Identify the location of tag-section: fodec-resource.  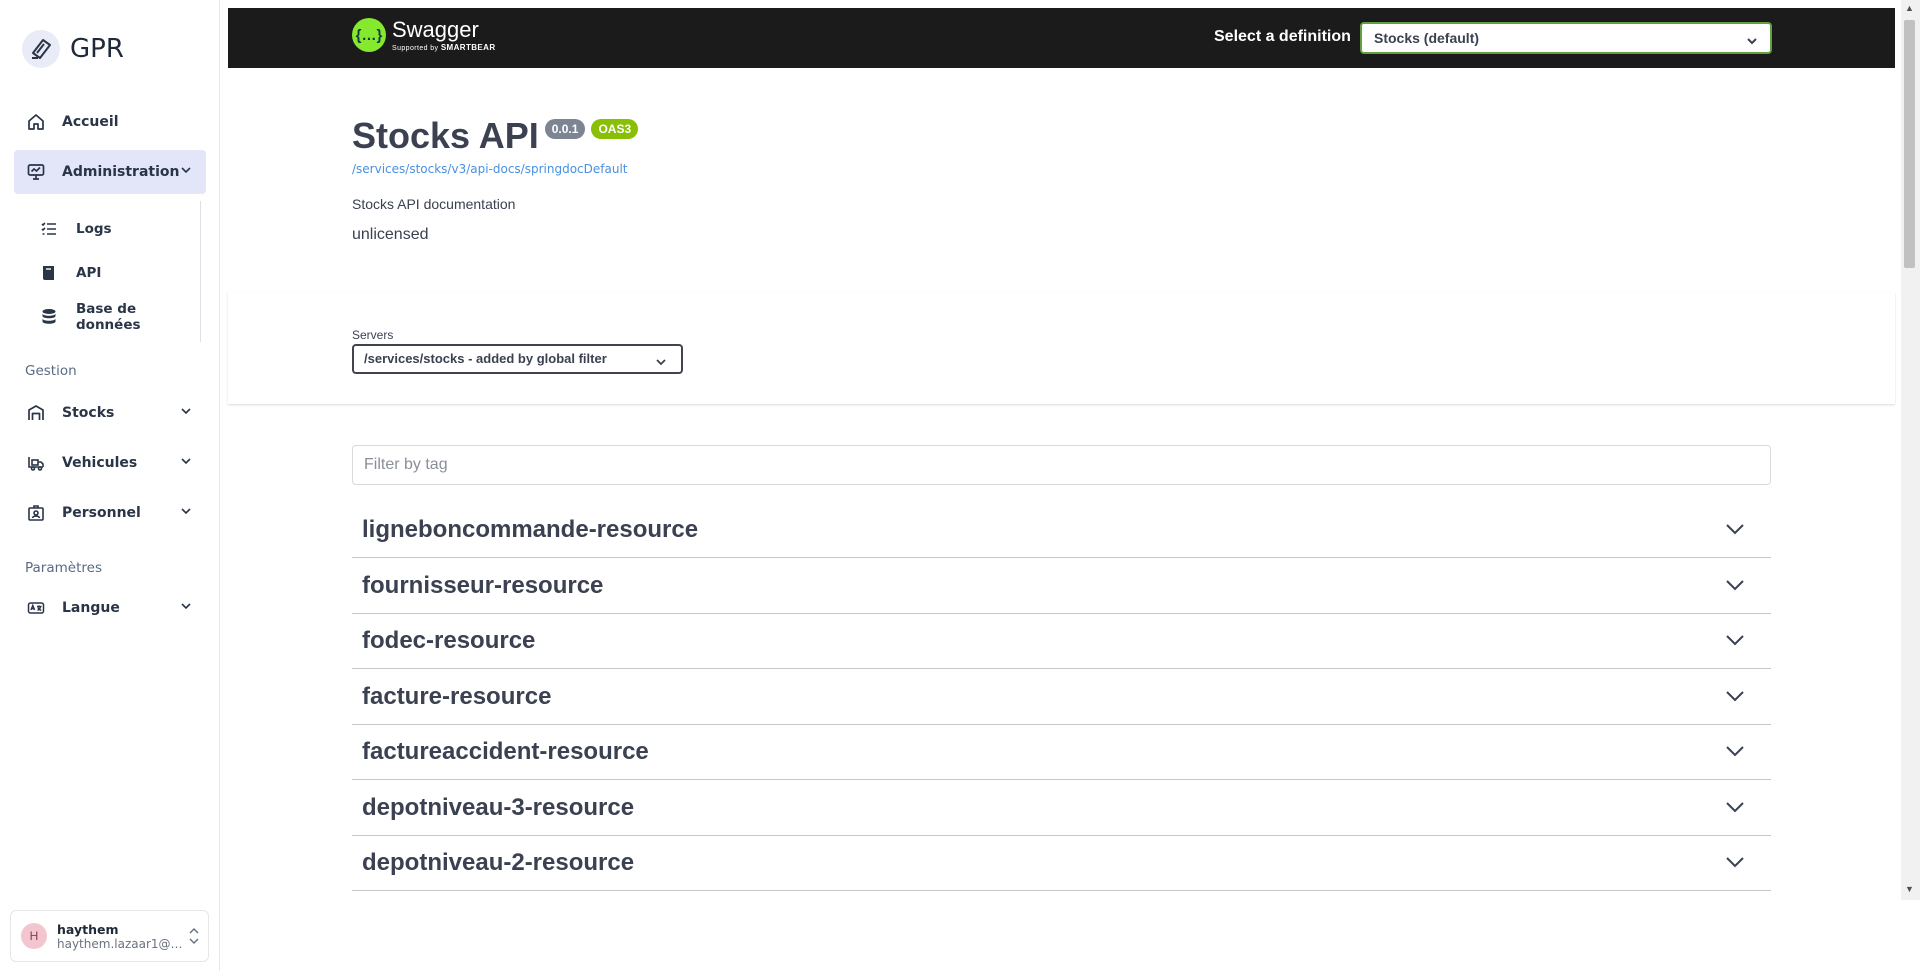
(1061, 641).